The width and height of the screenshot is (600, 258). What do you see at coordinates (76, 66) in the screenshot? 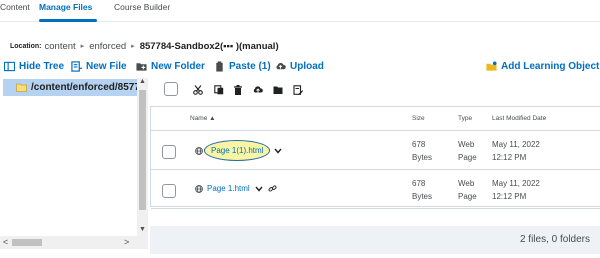
I see `new-file-icon` at bounding box center [76, 66].